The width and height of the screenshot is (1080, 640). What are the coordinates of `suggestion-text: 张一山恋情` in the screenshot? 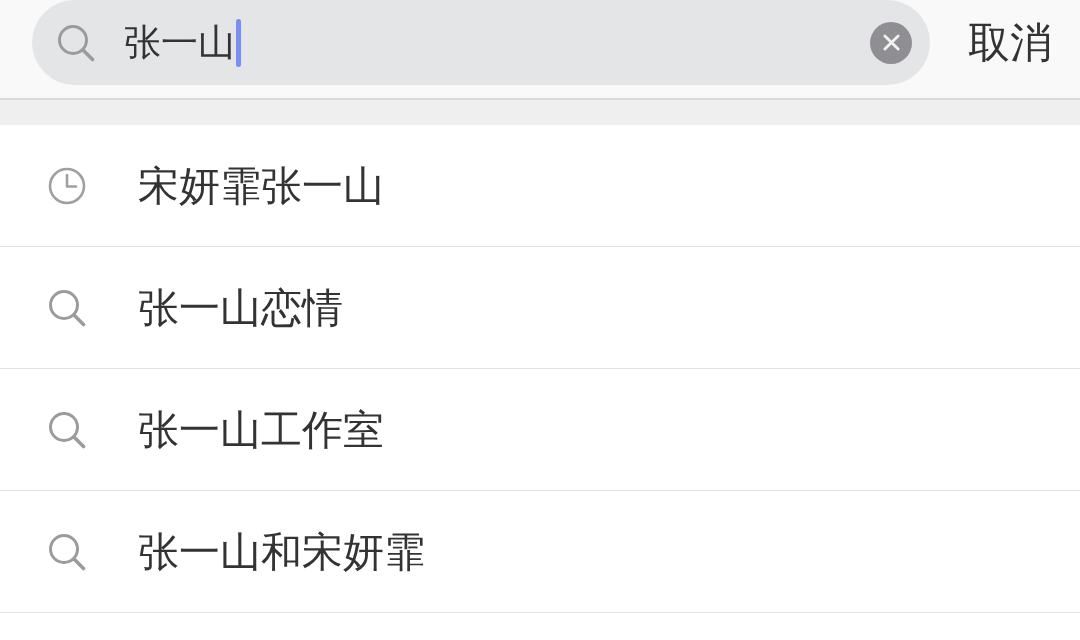 It's located at (240, 307).